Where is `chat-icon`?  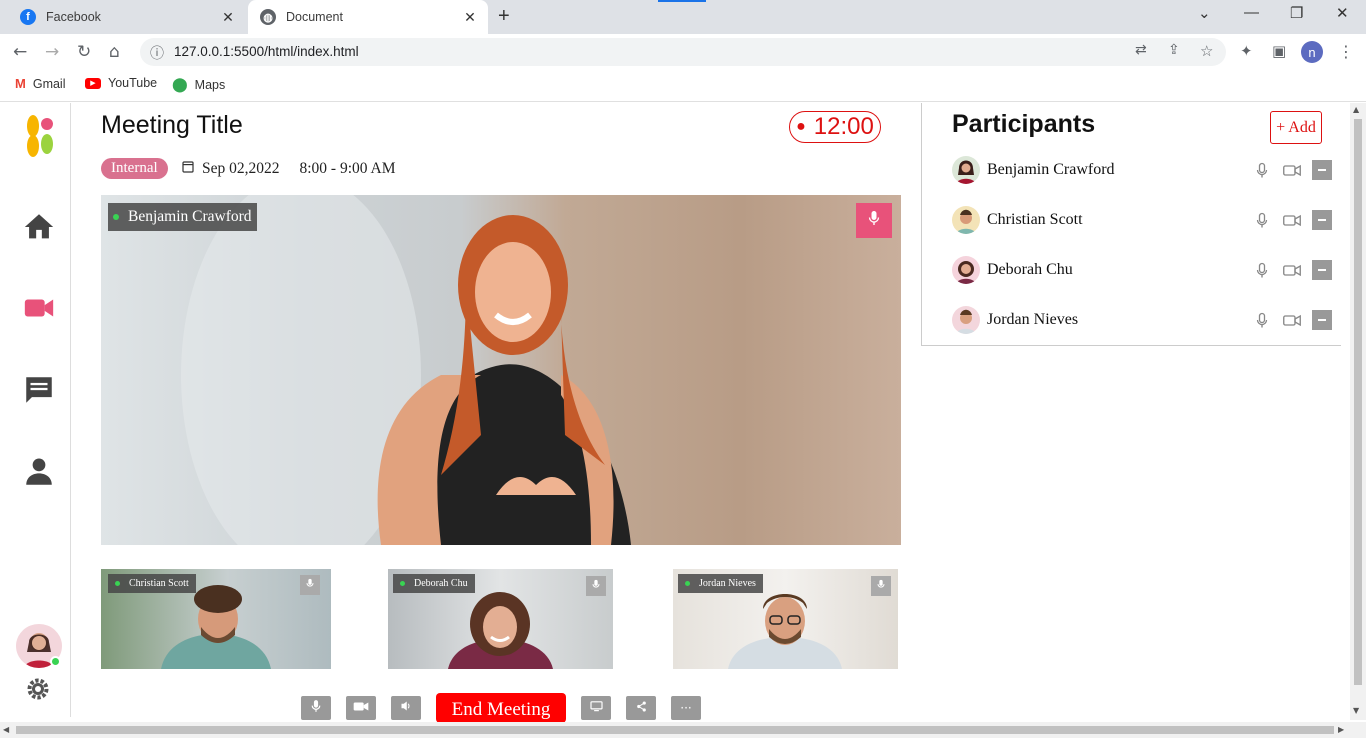
chat-icon is located at coordinates (39, 390).